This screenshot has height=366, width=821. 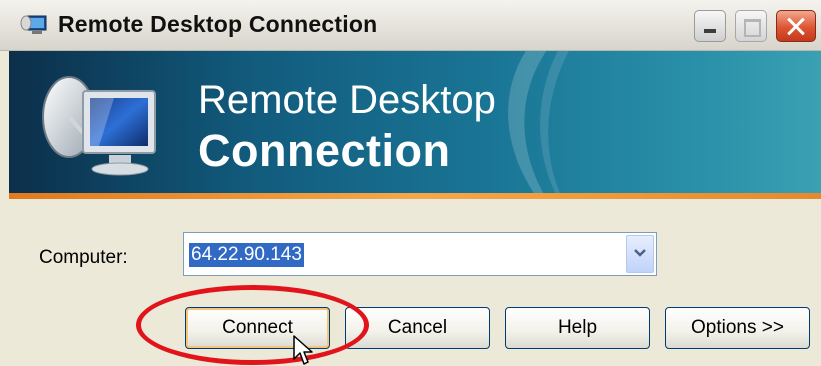 I want to click on window-title: Remote Desktop Connection, so click(x=218, y=24).